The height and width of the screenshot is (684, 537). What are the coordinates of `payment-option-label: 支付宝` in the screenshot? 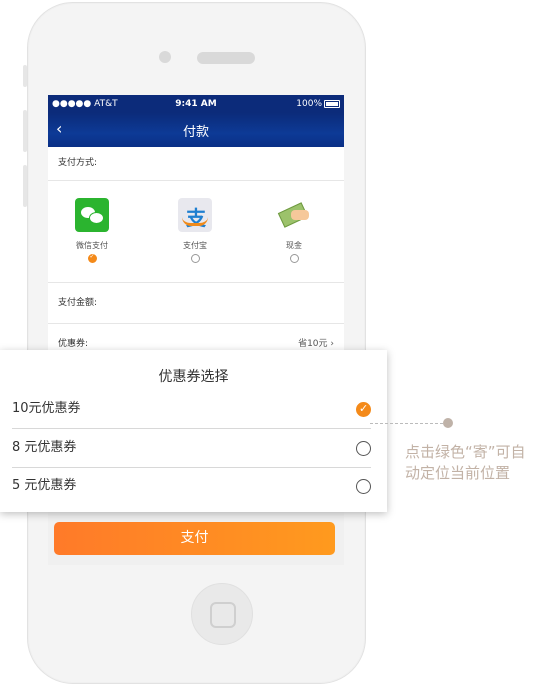 It's located at (195, 245).